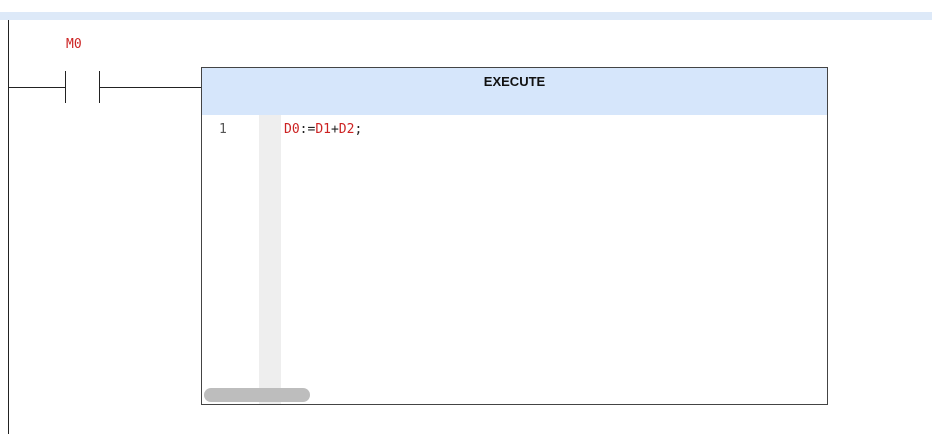 The width and height of the screenshot is (932, 434). Describe the element at coordinates (307, 129) in the screenshot. I see `code-operator-token: :=` at that location.